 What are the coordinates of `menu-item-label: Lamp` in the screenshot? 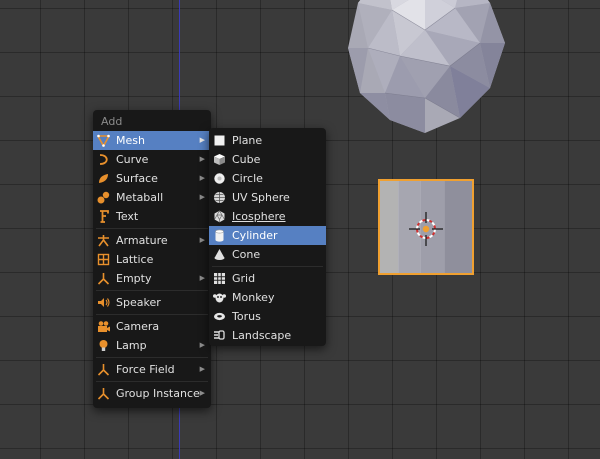 It's located at (131, 345).